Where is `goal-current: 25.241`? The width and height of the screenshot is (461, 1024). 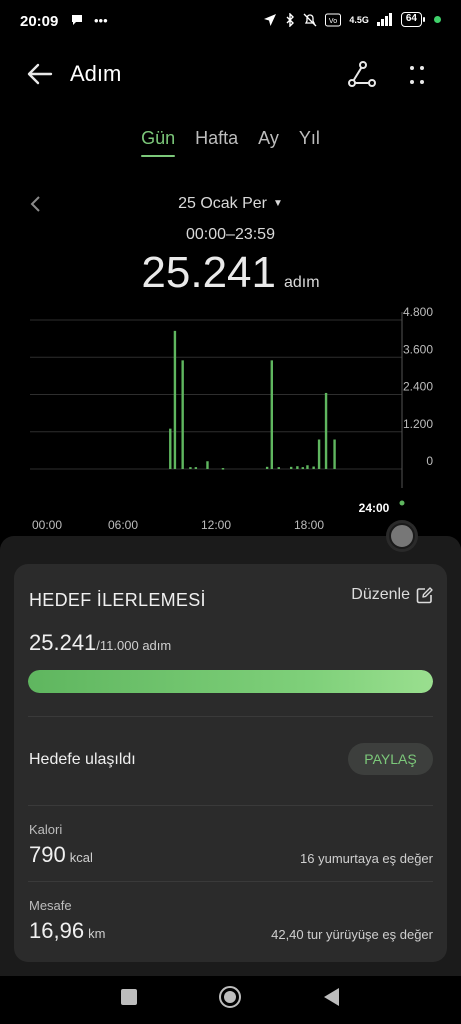 goal-current: 25.241 is located at coordinates (63, 642).